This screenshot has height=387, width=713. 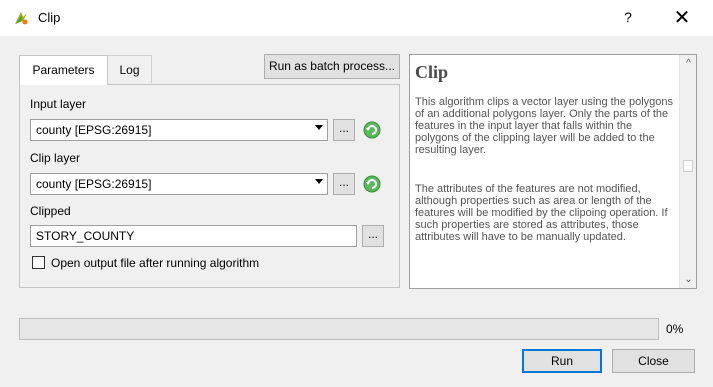 I want to click on input-layer-label: Input layer, so click(x=58, y=104).